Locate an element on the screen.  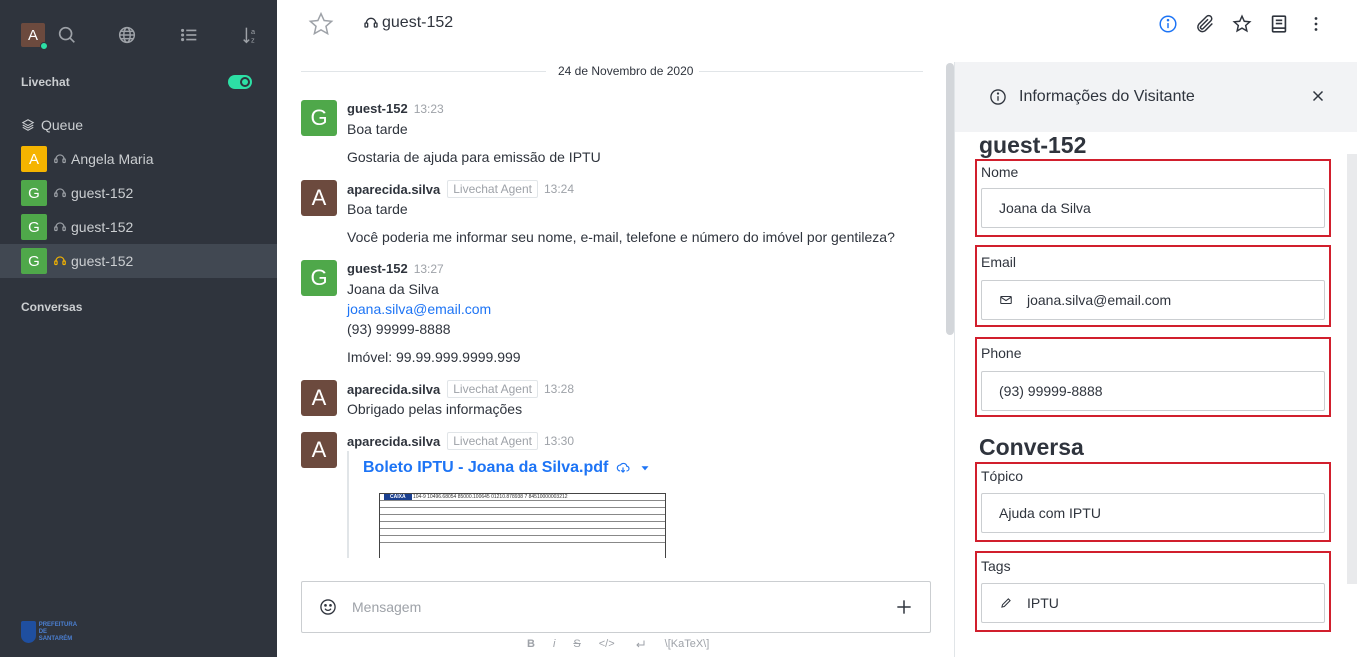
visitor-name-heading: guest-152 is located at coordinates (1033, 145).